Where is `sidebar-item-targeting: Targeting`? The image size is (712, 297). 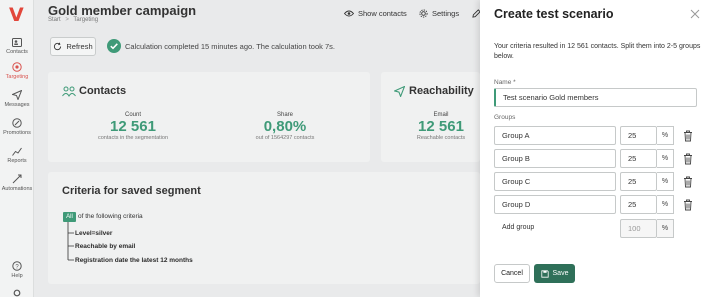
sidebar-item-targeting: Targeting is located at coordinates (17, 71).